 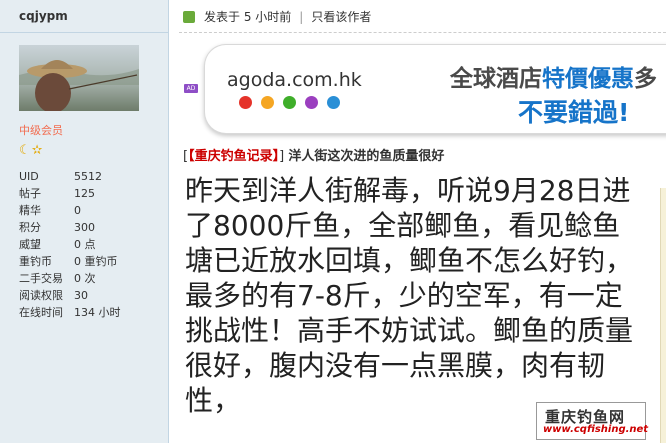 I want to click on member-level: 中级会员, so click(x=41, y=130).